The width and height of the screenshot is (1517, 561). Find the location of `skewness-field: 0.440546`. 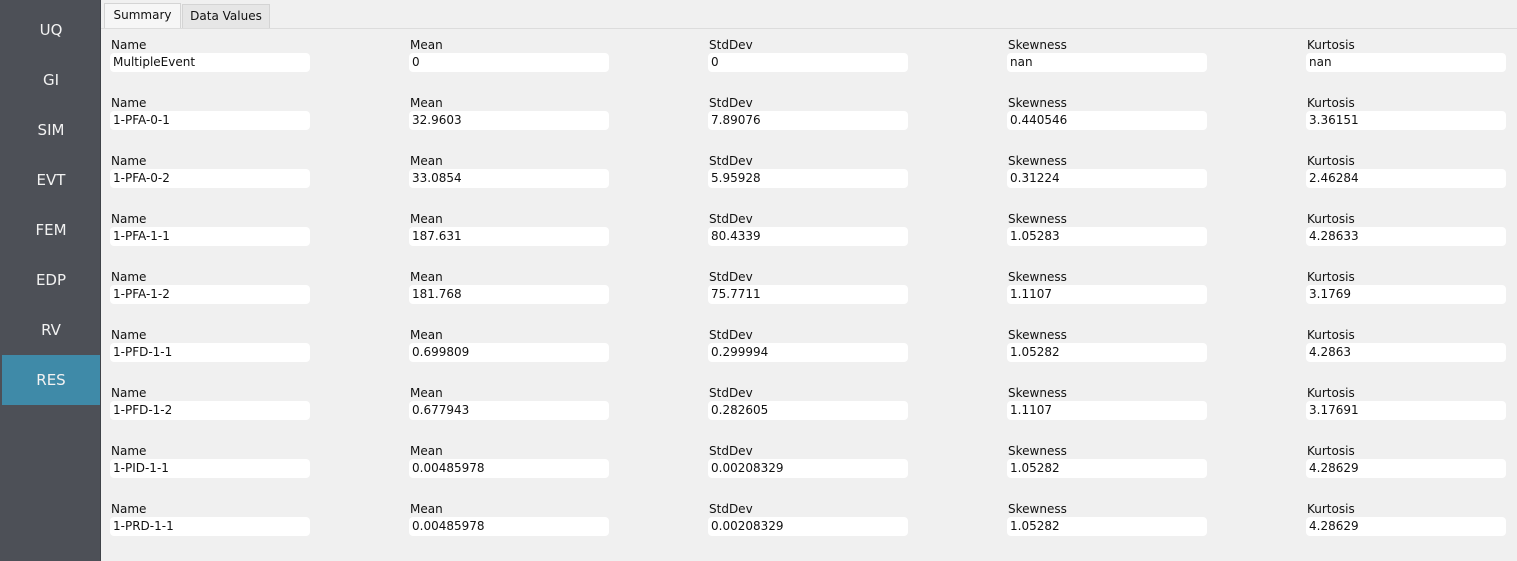

skewness-field: 0.440546 is located at coordinates (1107, 120).